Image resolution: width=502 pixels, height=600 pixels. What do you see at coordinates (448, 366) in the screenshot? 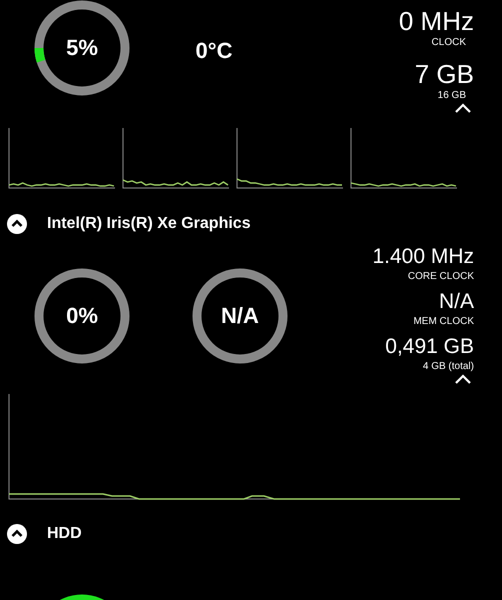
I see `stat-label: 4 GB (total)` at bounding box center [448, 366].